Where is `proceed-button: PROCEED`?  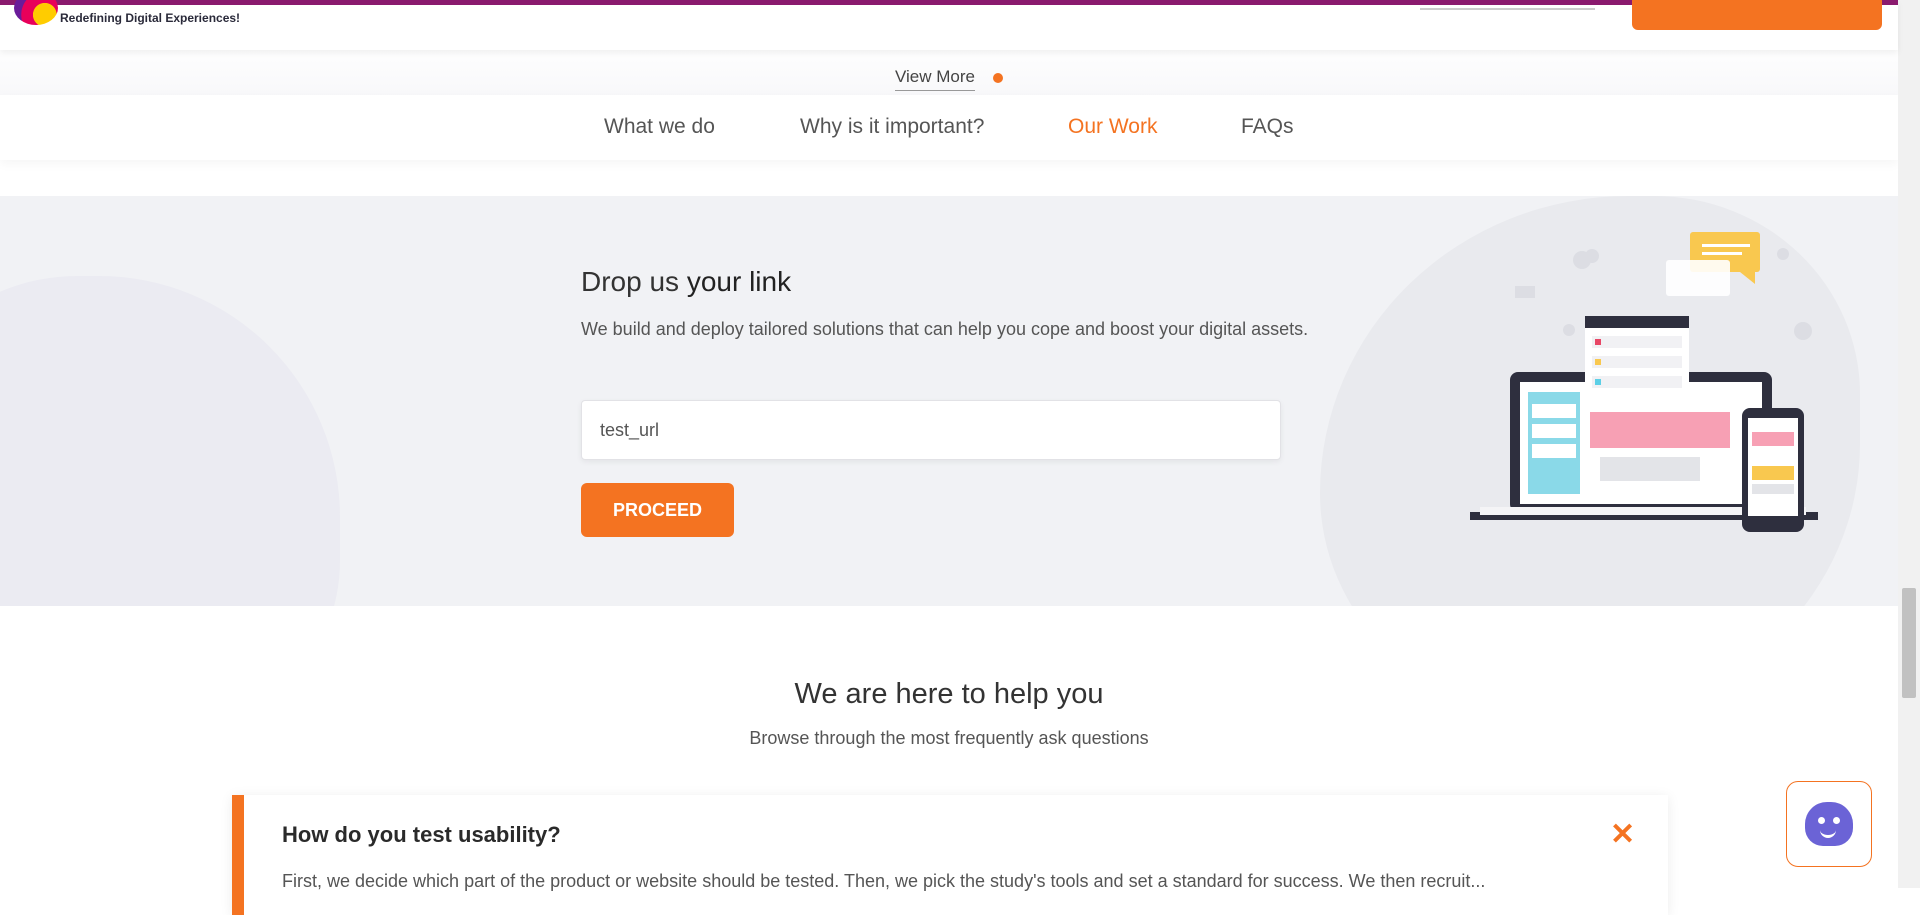
proceed-button: PROCEED is located at coordinates (657, 510).